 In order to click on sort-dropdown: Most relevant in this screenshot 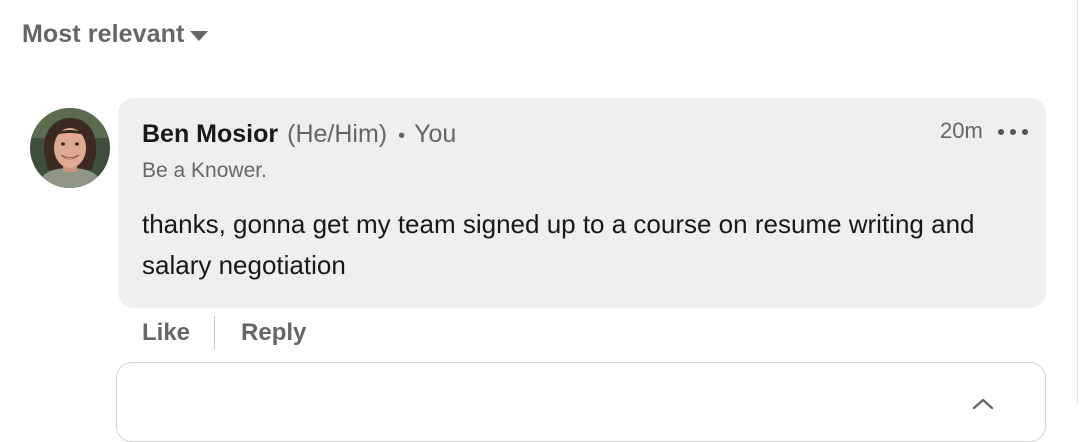, I will do `click(115, 34)`.